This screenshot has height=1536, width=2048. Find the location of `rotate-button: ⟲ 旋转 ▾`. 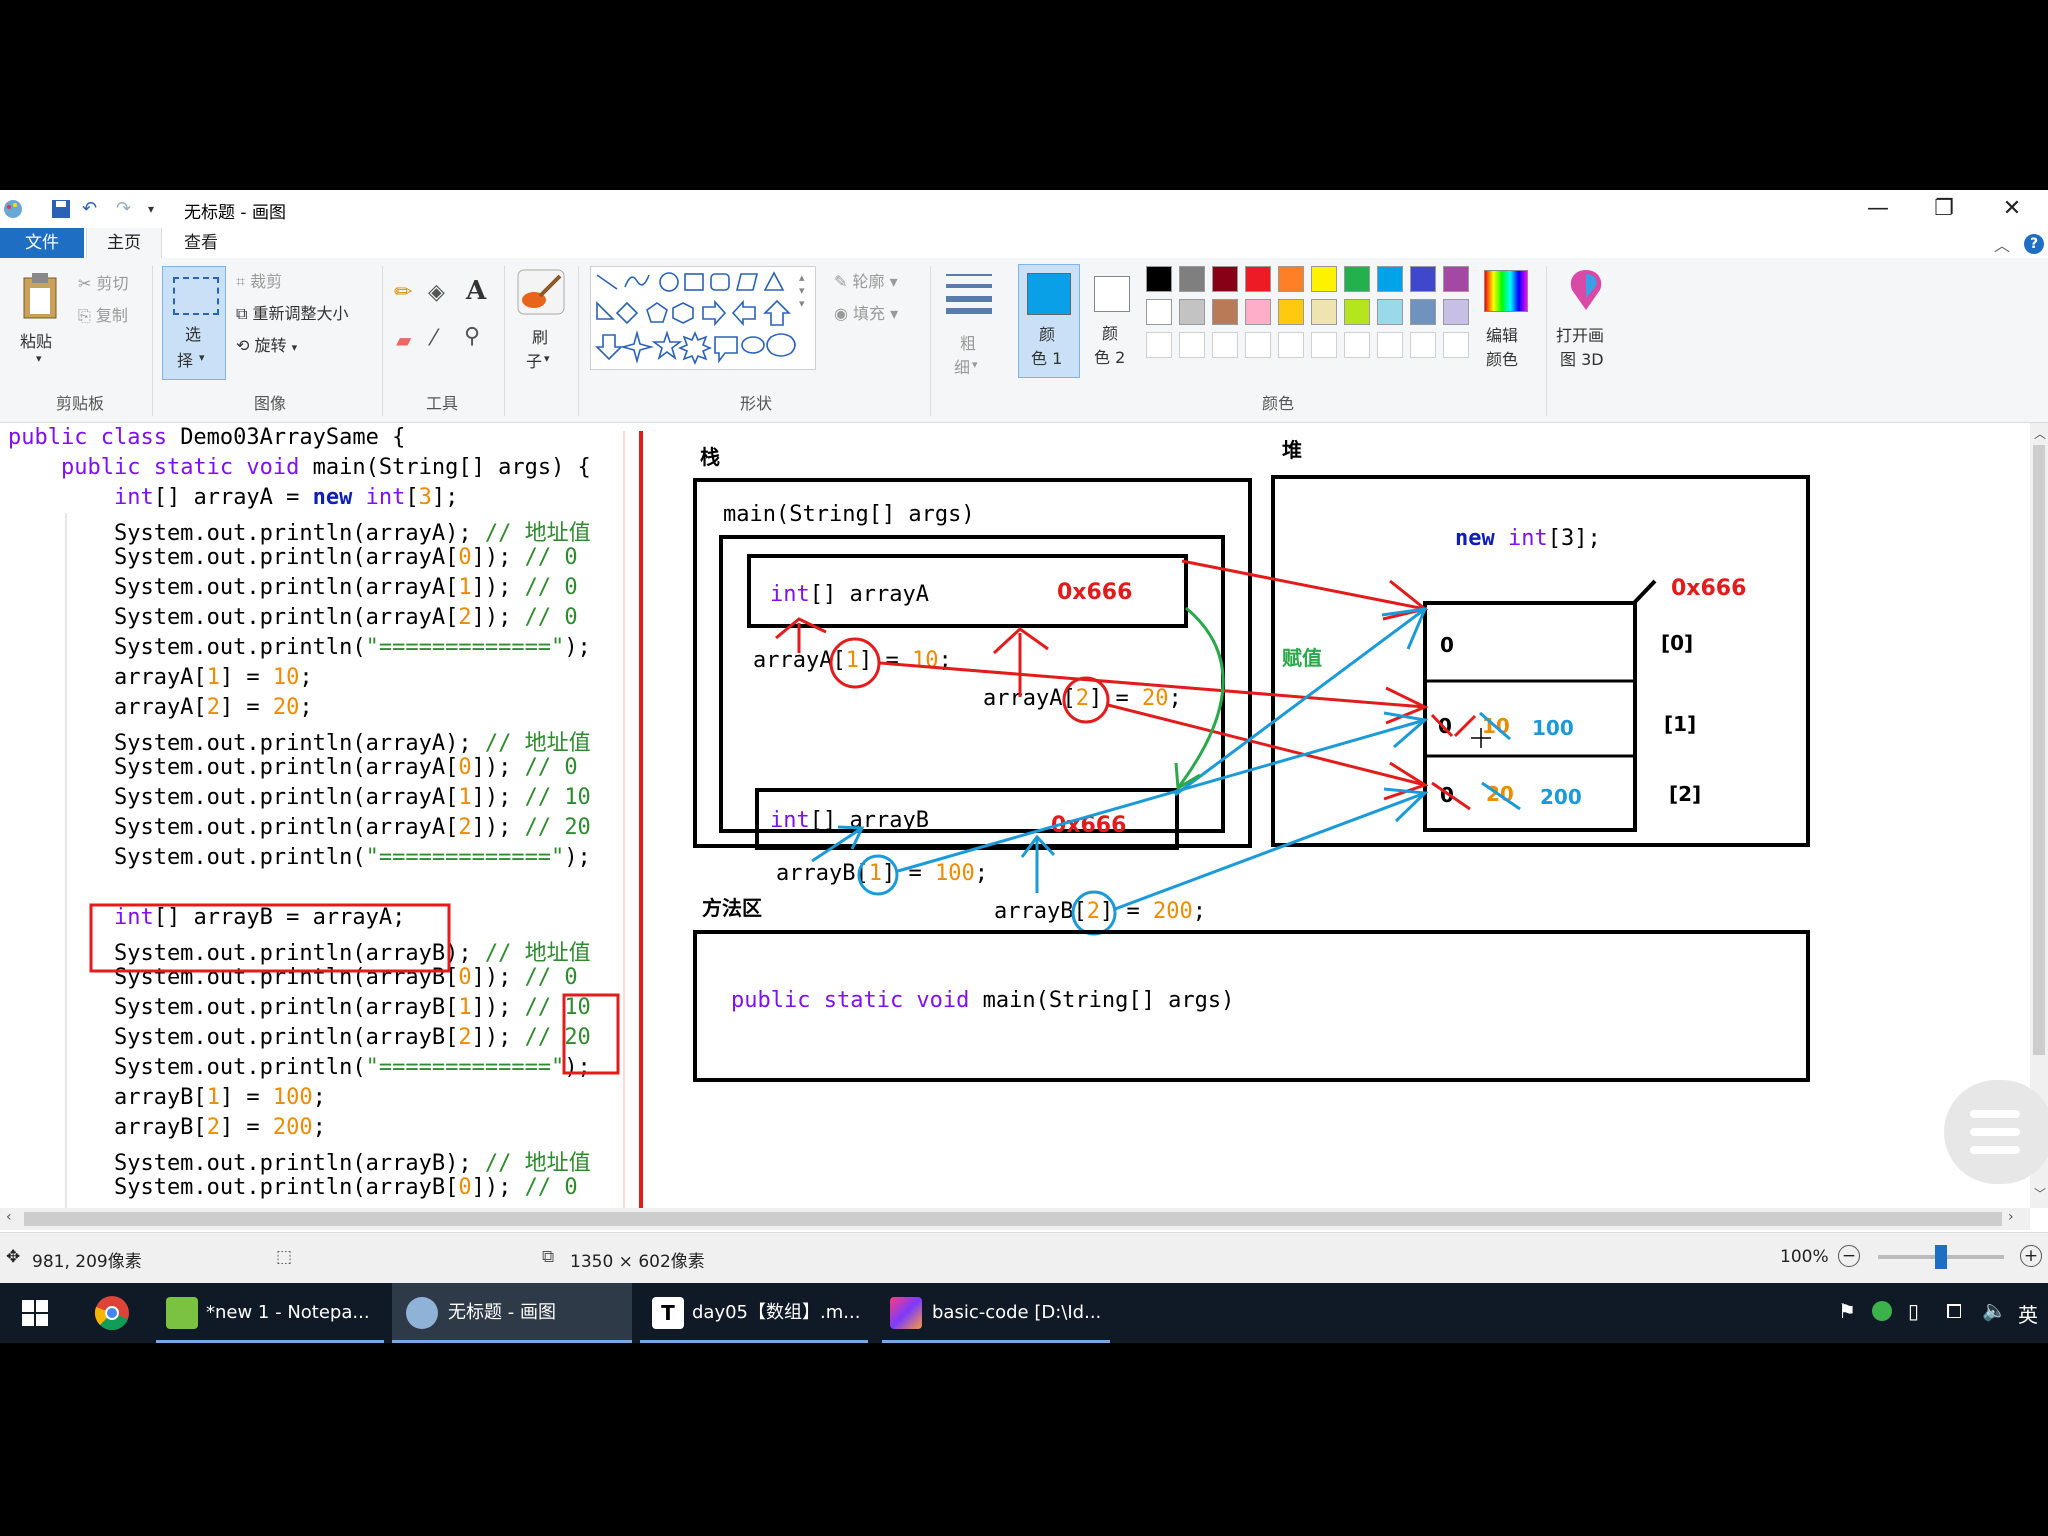

rotate-button: ⟲ 旋转 ▾ is located at coordinates (266, 344).